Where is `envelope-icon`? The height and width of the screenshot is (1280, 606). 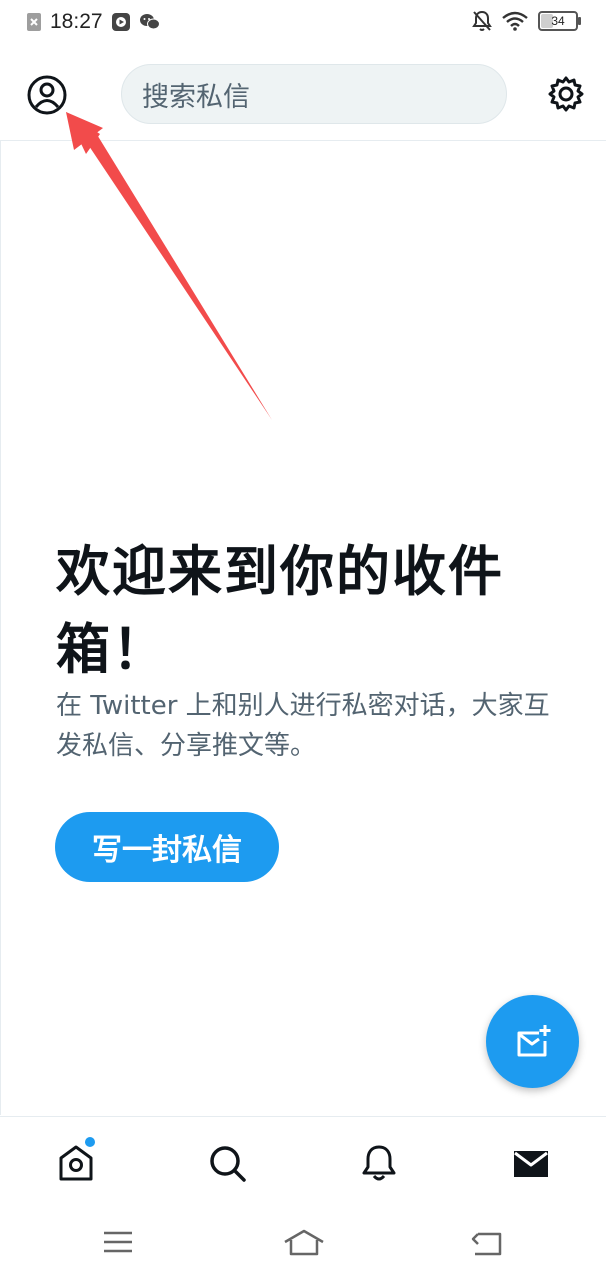 envelope-icon is located at coordinates (531, 1164).